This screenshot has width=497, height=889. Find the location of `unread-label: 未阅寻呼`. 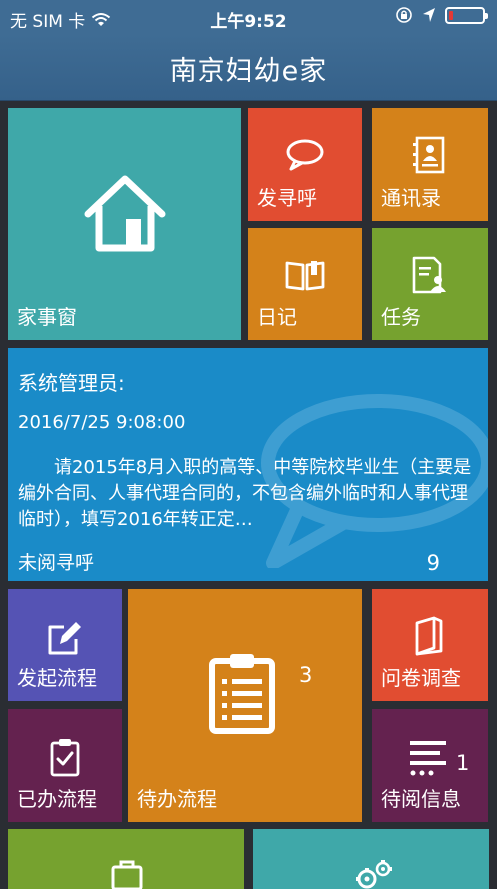

unread-label: 未阅寻呼 is located at coordinates (56, 563).